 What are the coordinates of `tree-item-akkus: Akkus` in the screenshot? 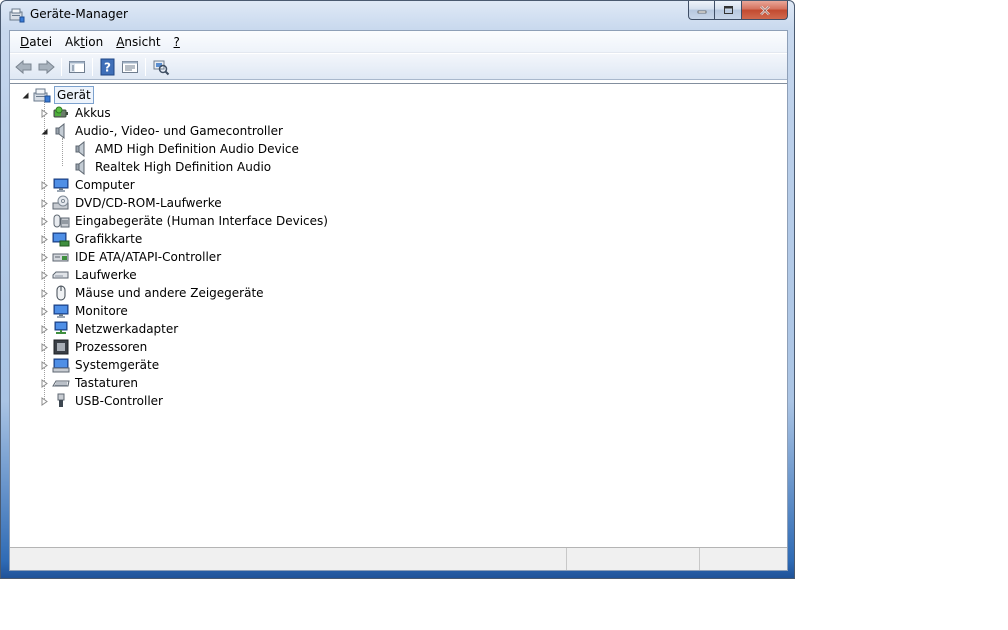 It's located at (76, 113).